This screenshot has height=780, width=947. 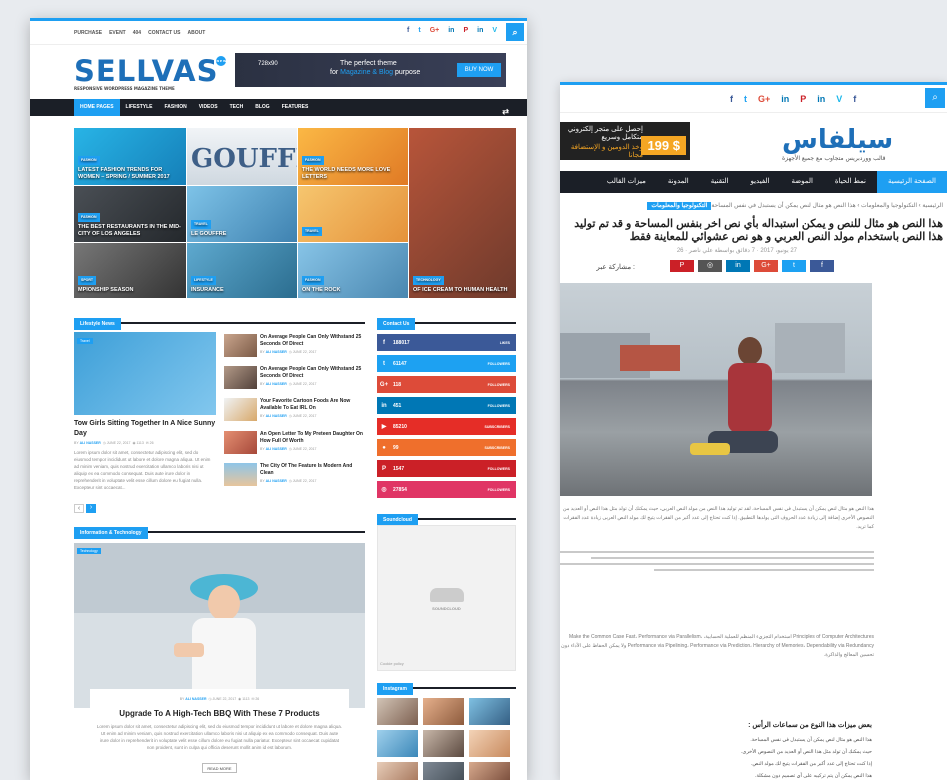 What do you see at coordinates (935, 98) in the screenshot?
I see `rtl-search-icon: ⌕` at bounding box center [935, 98].